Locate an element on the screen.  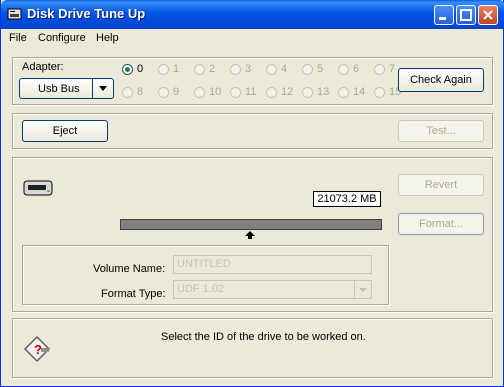
help-icon: ? is located at coordinates (37, 349).